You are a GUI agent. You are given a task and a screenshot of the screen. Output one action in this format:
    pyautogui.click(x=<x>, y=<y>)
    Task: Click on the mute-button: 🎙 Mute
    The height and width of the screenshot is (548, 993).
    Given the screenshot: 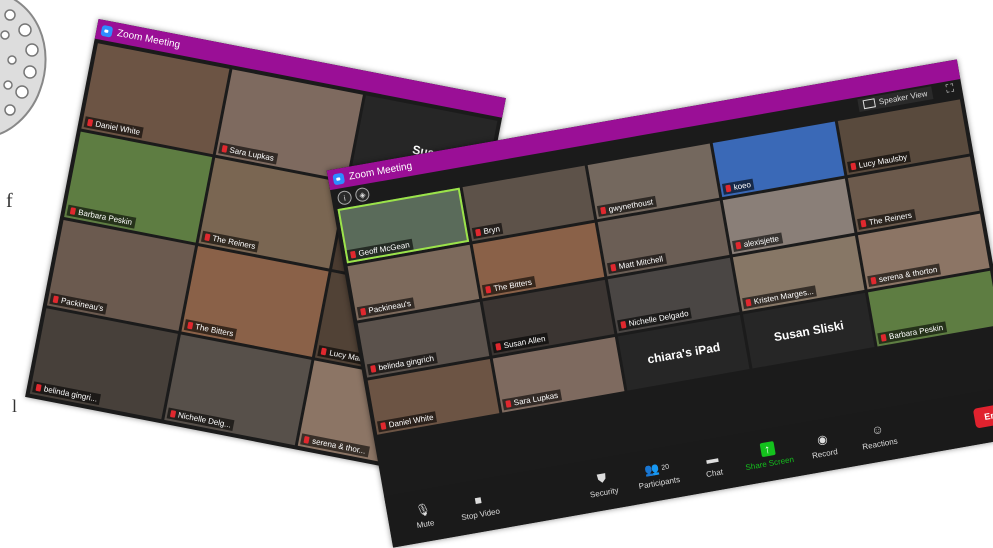 What is the action you would take?
    pyautogui.click(x=424, y=515)
    